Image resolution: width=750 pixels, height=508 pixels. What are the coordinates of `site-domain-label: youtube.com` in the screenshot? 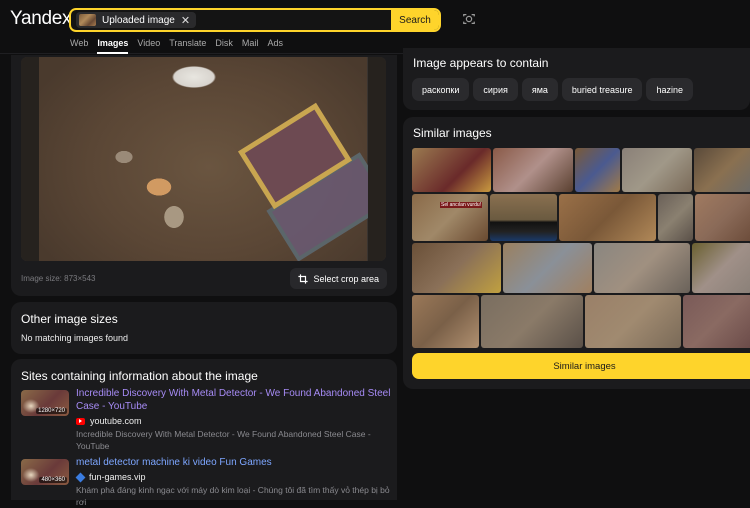 It's located at (116, 421).